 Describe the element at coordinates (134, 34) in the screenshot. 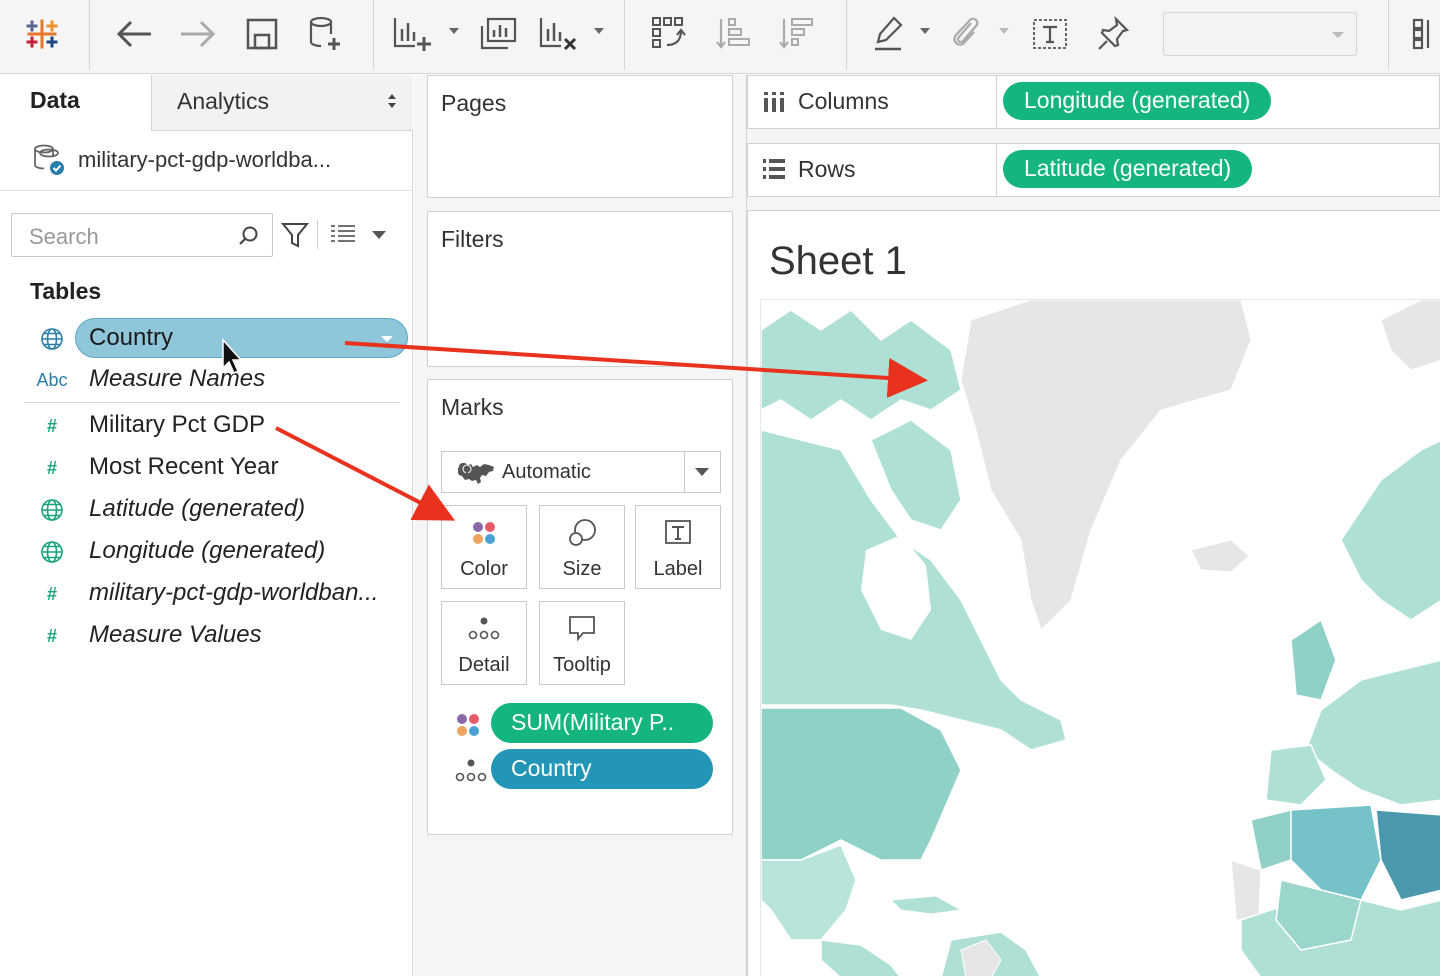

I see `undo-icon` at that location.